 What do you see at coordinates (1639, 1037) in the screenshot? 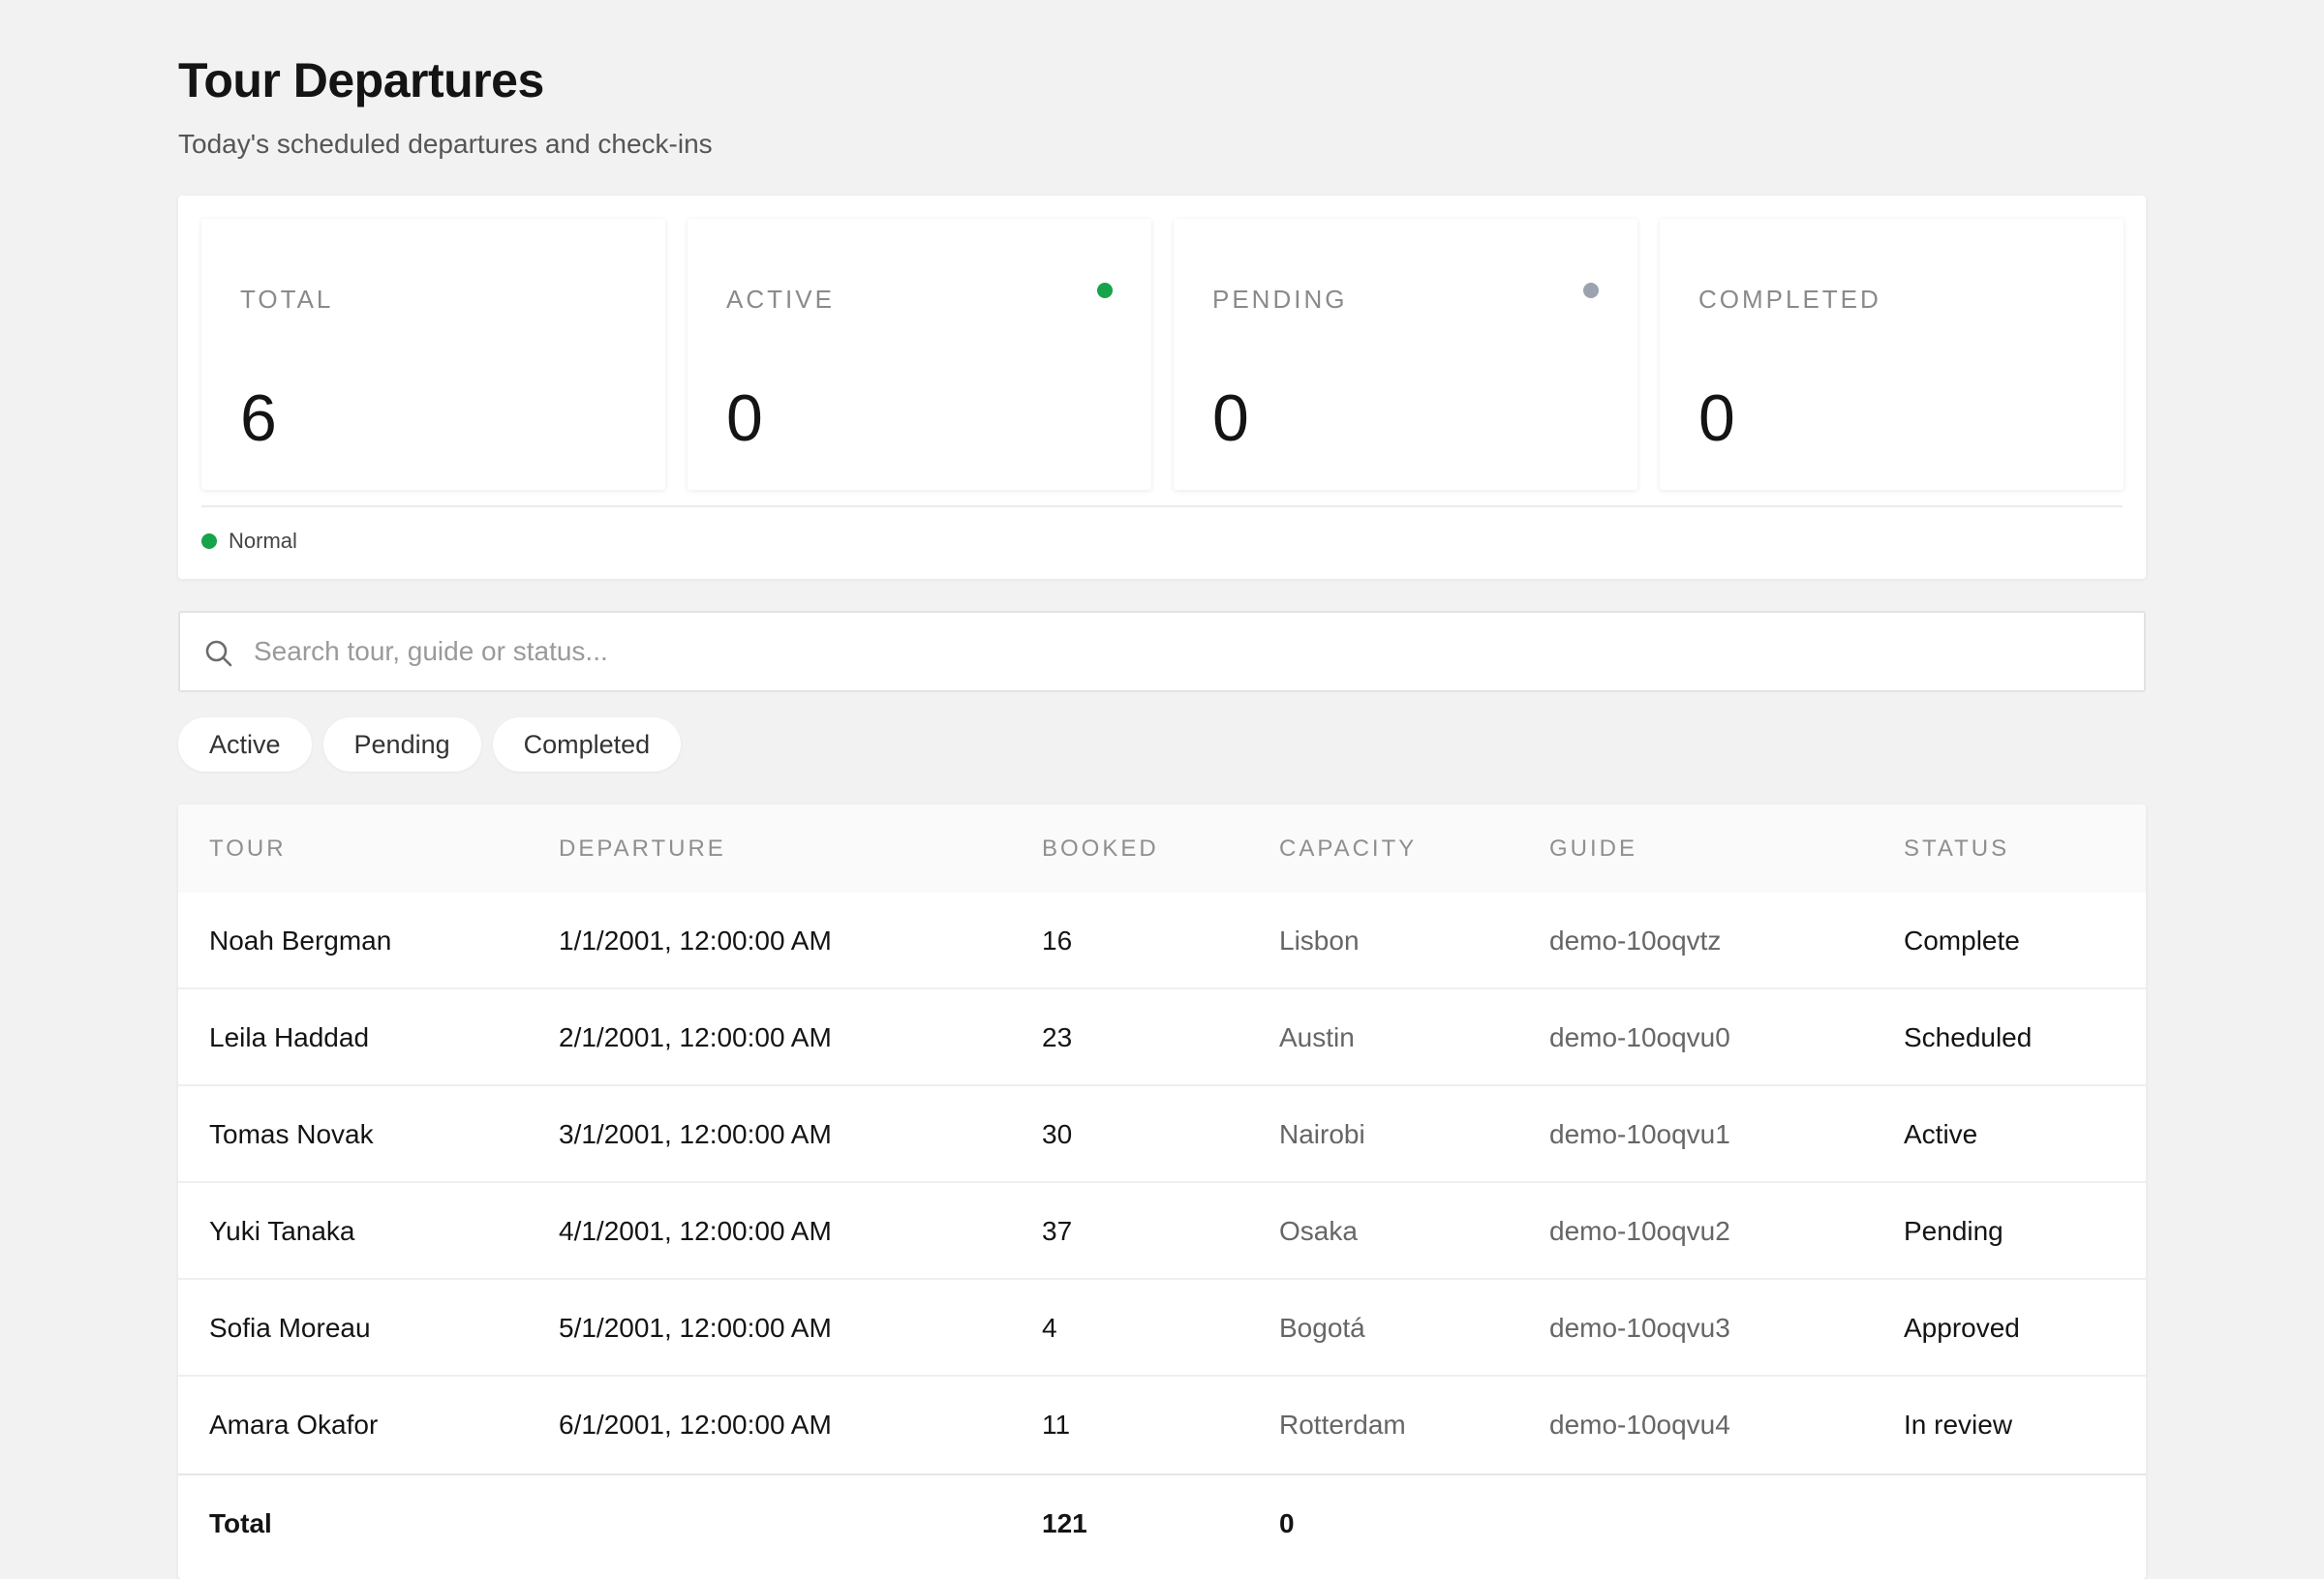
I see `cell-guide: demo-10oqvu0` at bounding box center [1639, 1037].